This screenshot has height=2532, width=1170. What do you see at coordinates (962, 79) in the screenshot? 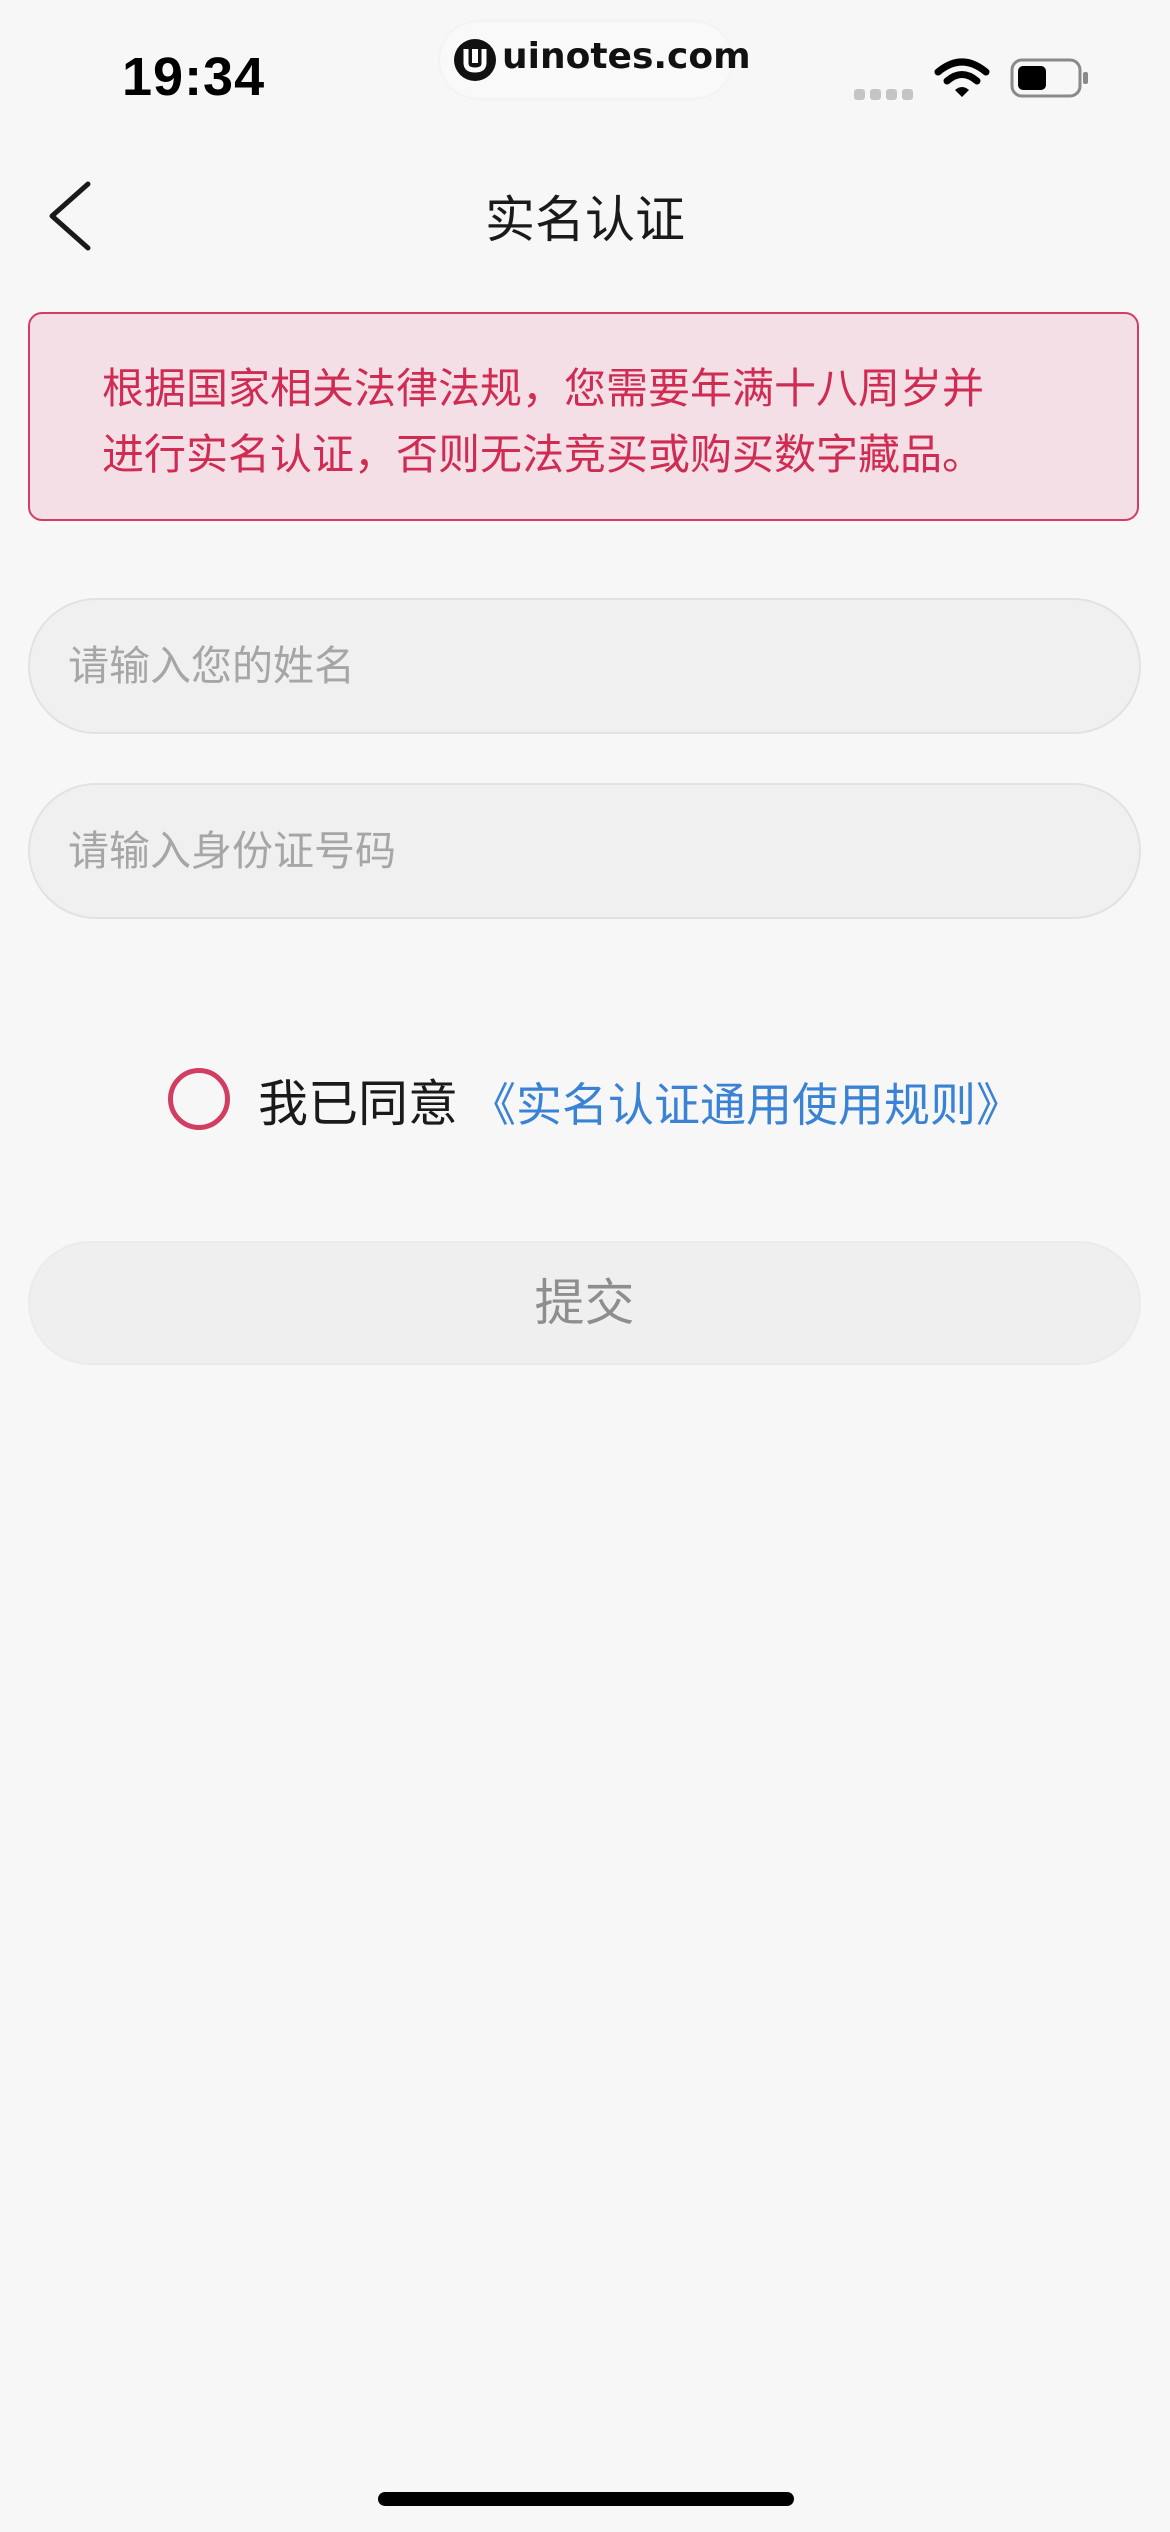
I see `wifi-icon` at bounding box center [962, 79].